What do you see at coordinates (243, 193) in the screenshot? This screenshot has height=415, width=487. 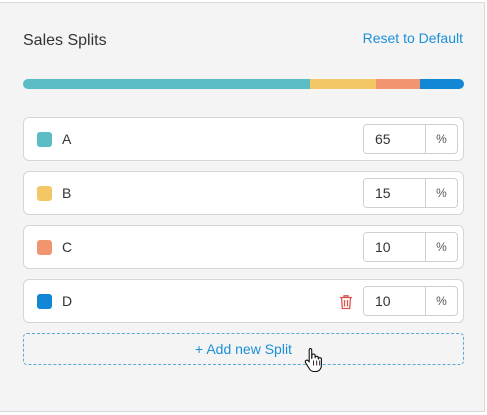 I see `split-row-b: B %` at bounding box center [243, 193].